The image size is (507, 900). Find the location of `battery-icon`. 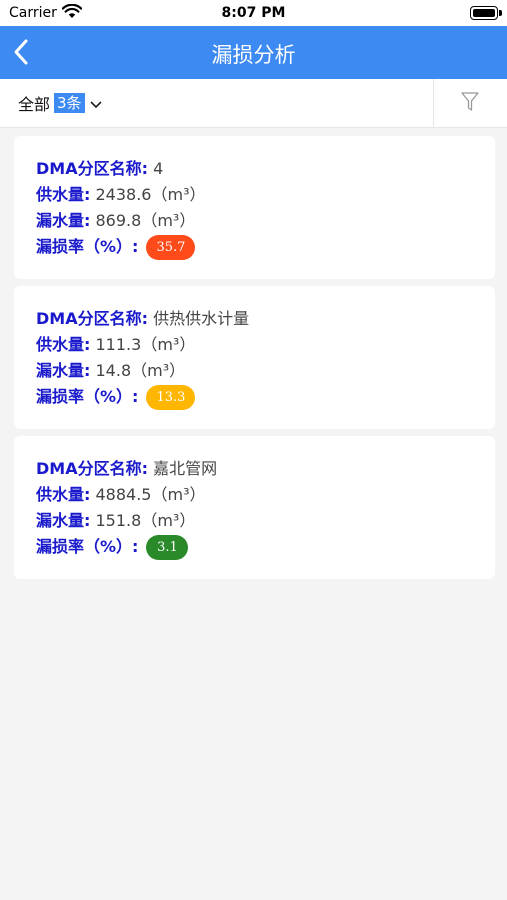

battery-icon is located at coordinates (486, 13).